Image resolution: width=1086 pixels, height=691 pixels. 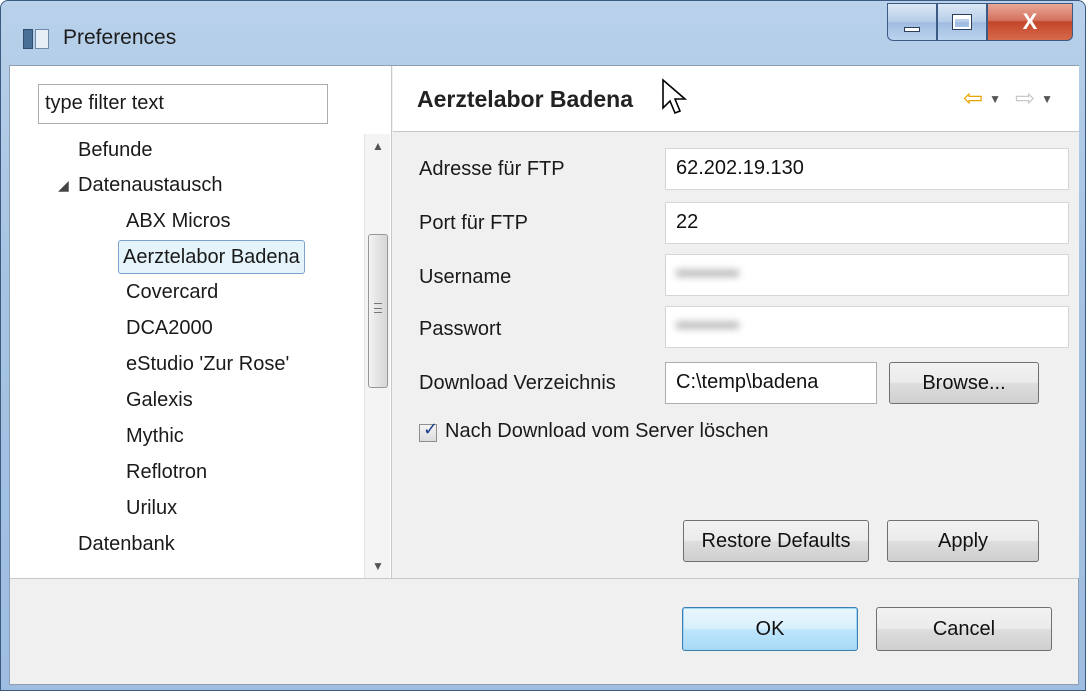 I want to click on password-value: •••••••••, so click(x=708, y=326).